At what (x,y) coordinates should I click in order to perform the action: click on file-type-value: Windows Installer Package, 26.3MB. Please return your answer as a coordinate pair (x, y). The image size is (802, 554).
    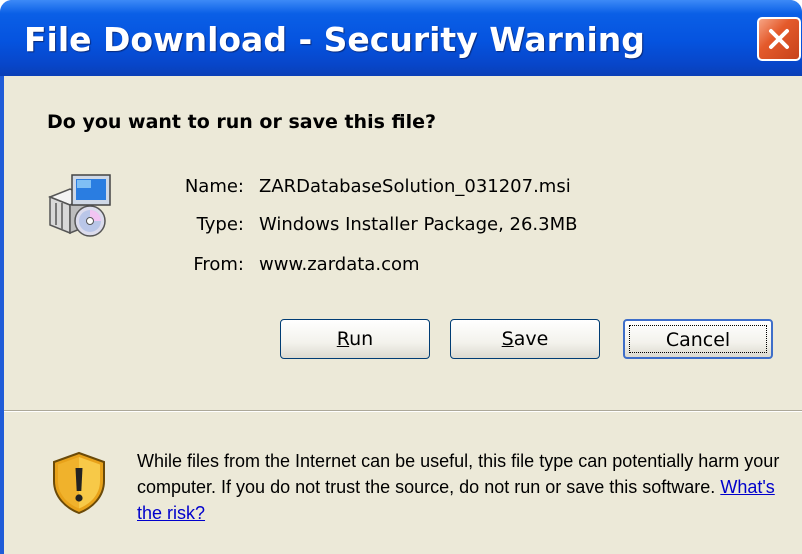
    Looking at the image, I should click on (418, 224).